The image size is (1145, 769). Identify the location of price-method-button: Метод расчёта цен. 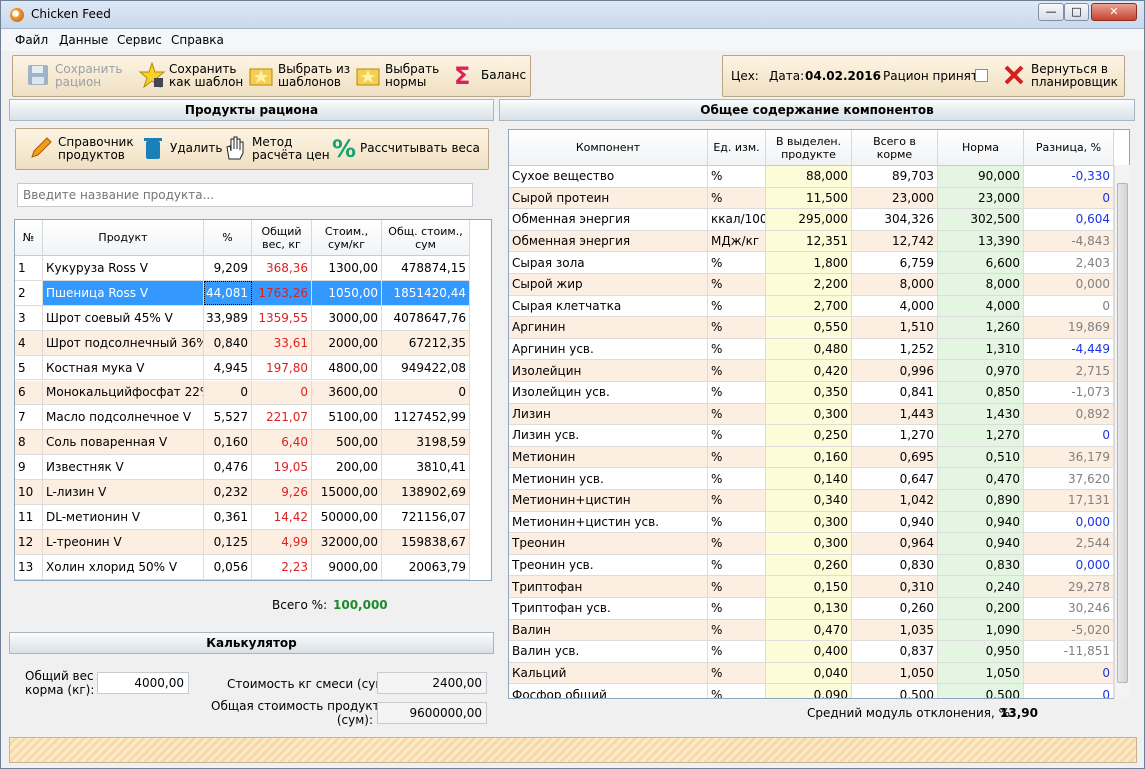
(277, 149).